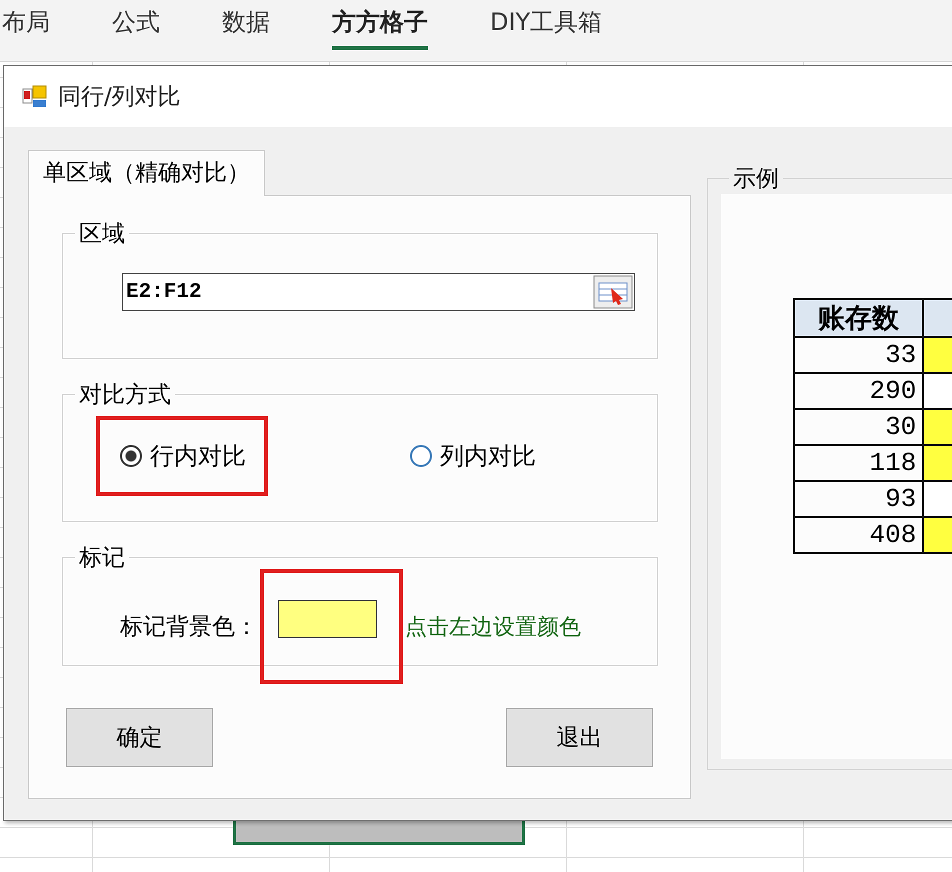 This screenshot has height=872, width=952. I want to click on ok-button: 确定, so click(139, 737).